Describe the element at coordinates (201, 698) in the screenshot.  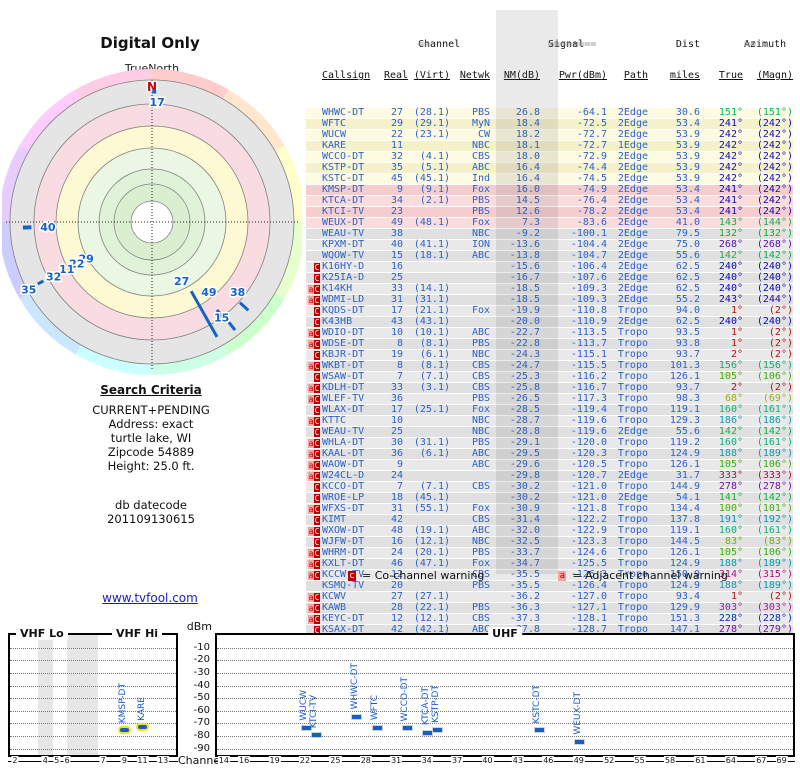
I see `dbm-tick-label: -50` at that location.